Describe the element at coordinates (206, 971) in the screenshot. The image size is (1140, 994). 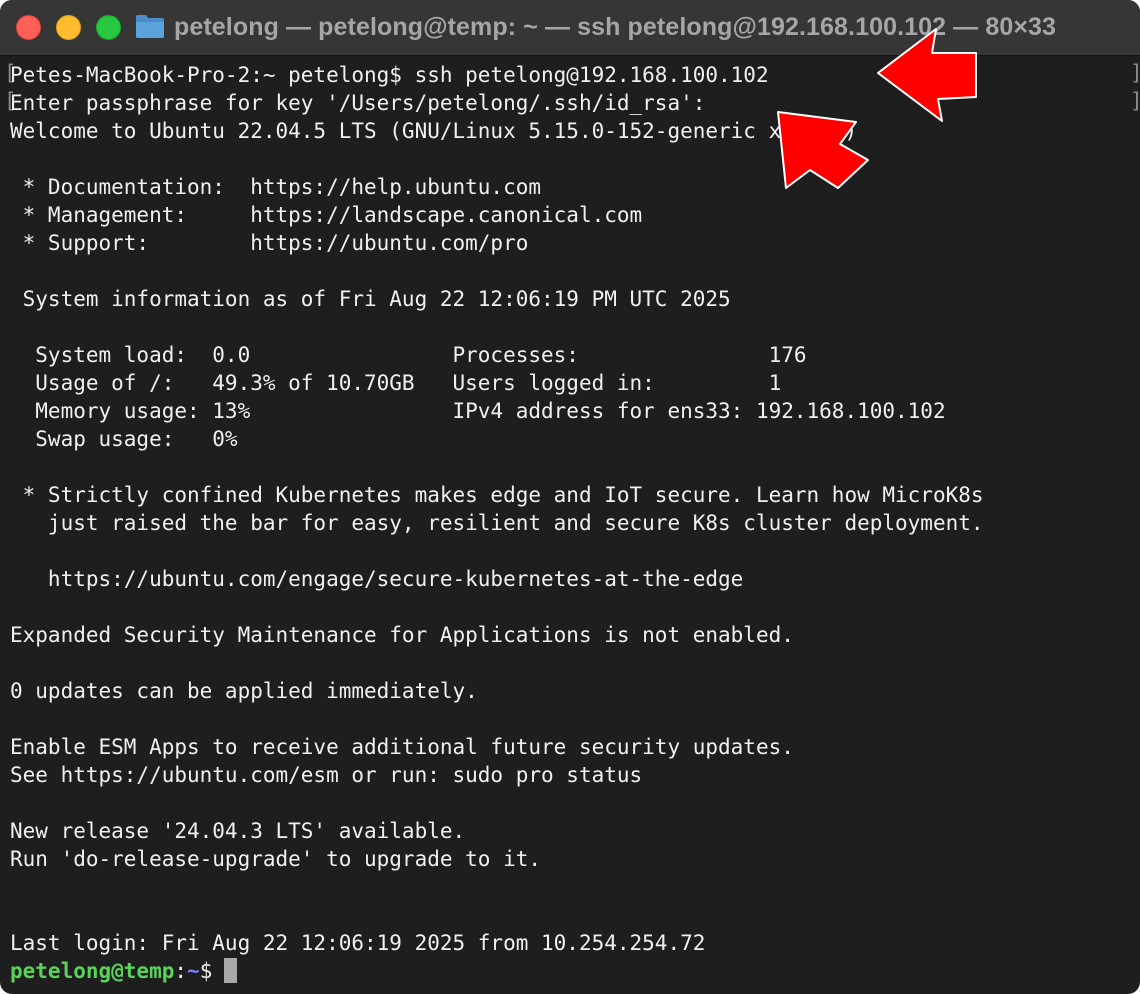
I see `prompt-symbol: $` at that location.